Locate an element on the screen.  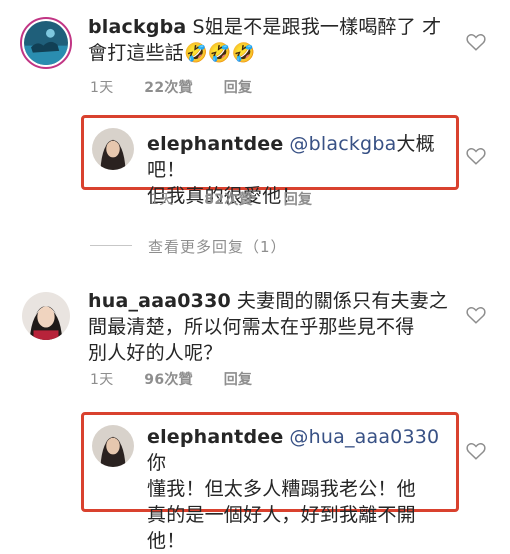
comment-body-line: 你 is located at coordinates (157, 463).